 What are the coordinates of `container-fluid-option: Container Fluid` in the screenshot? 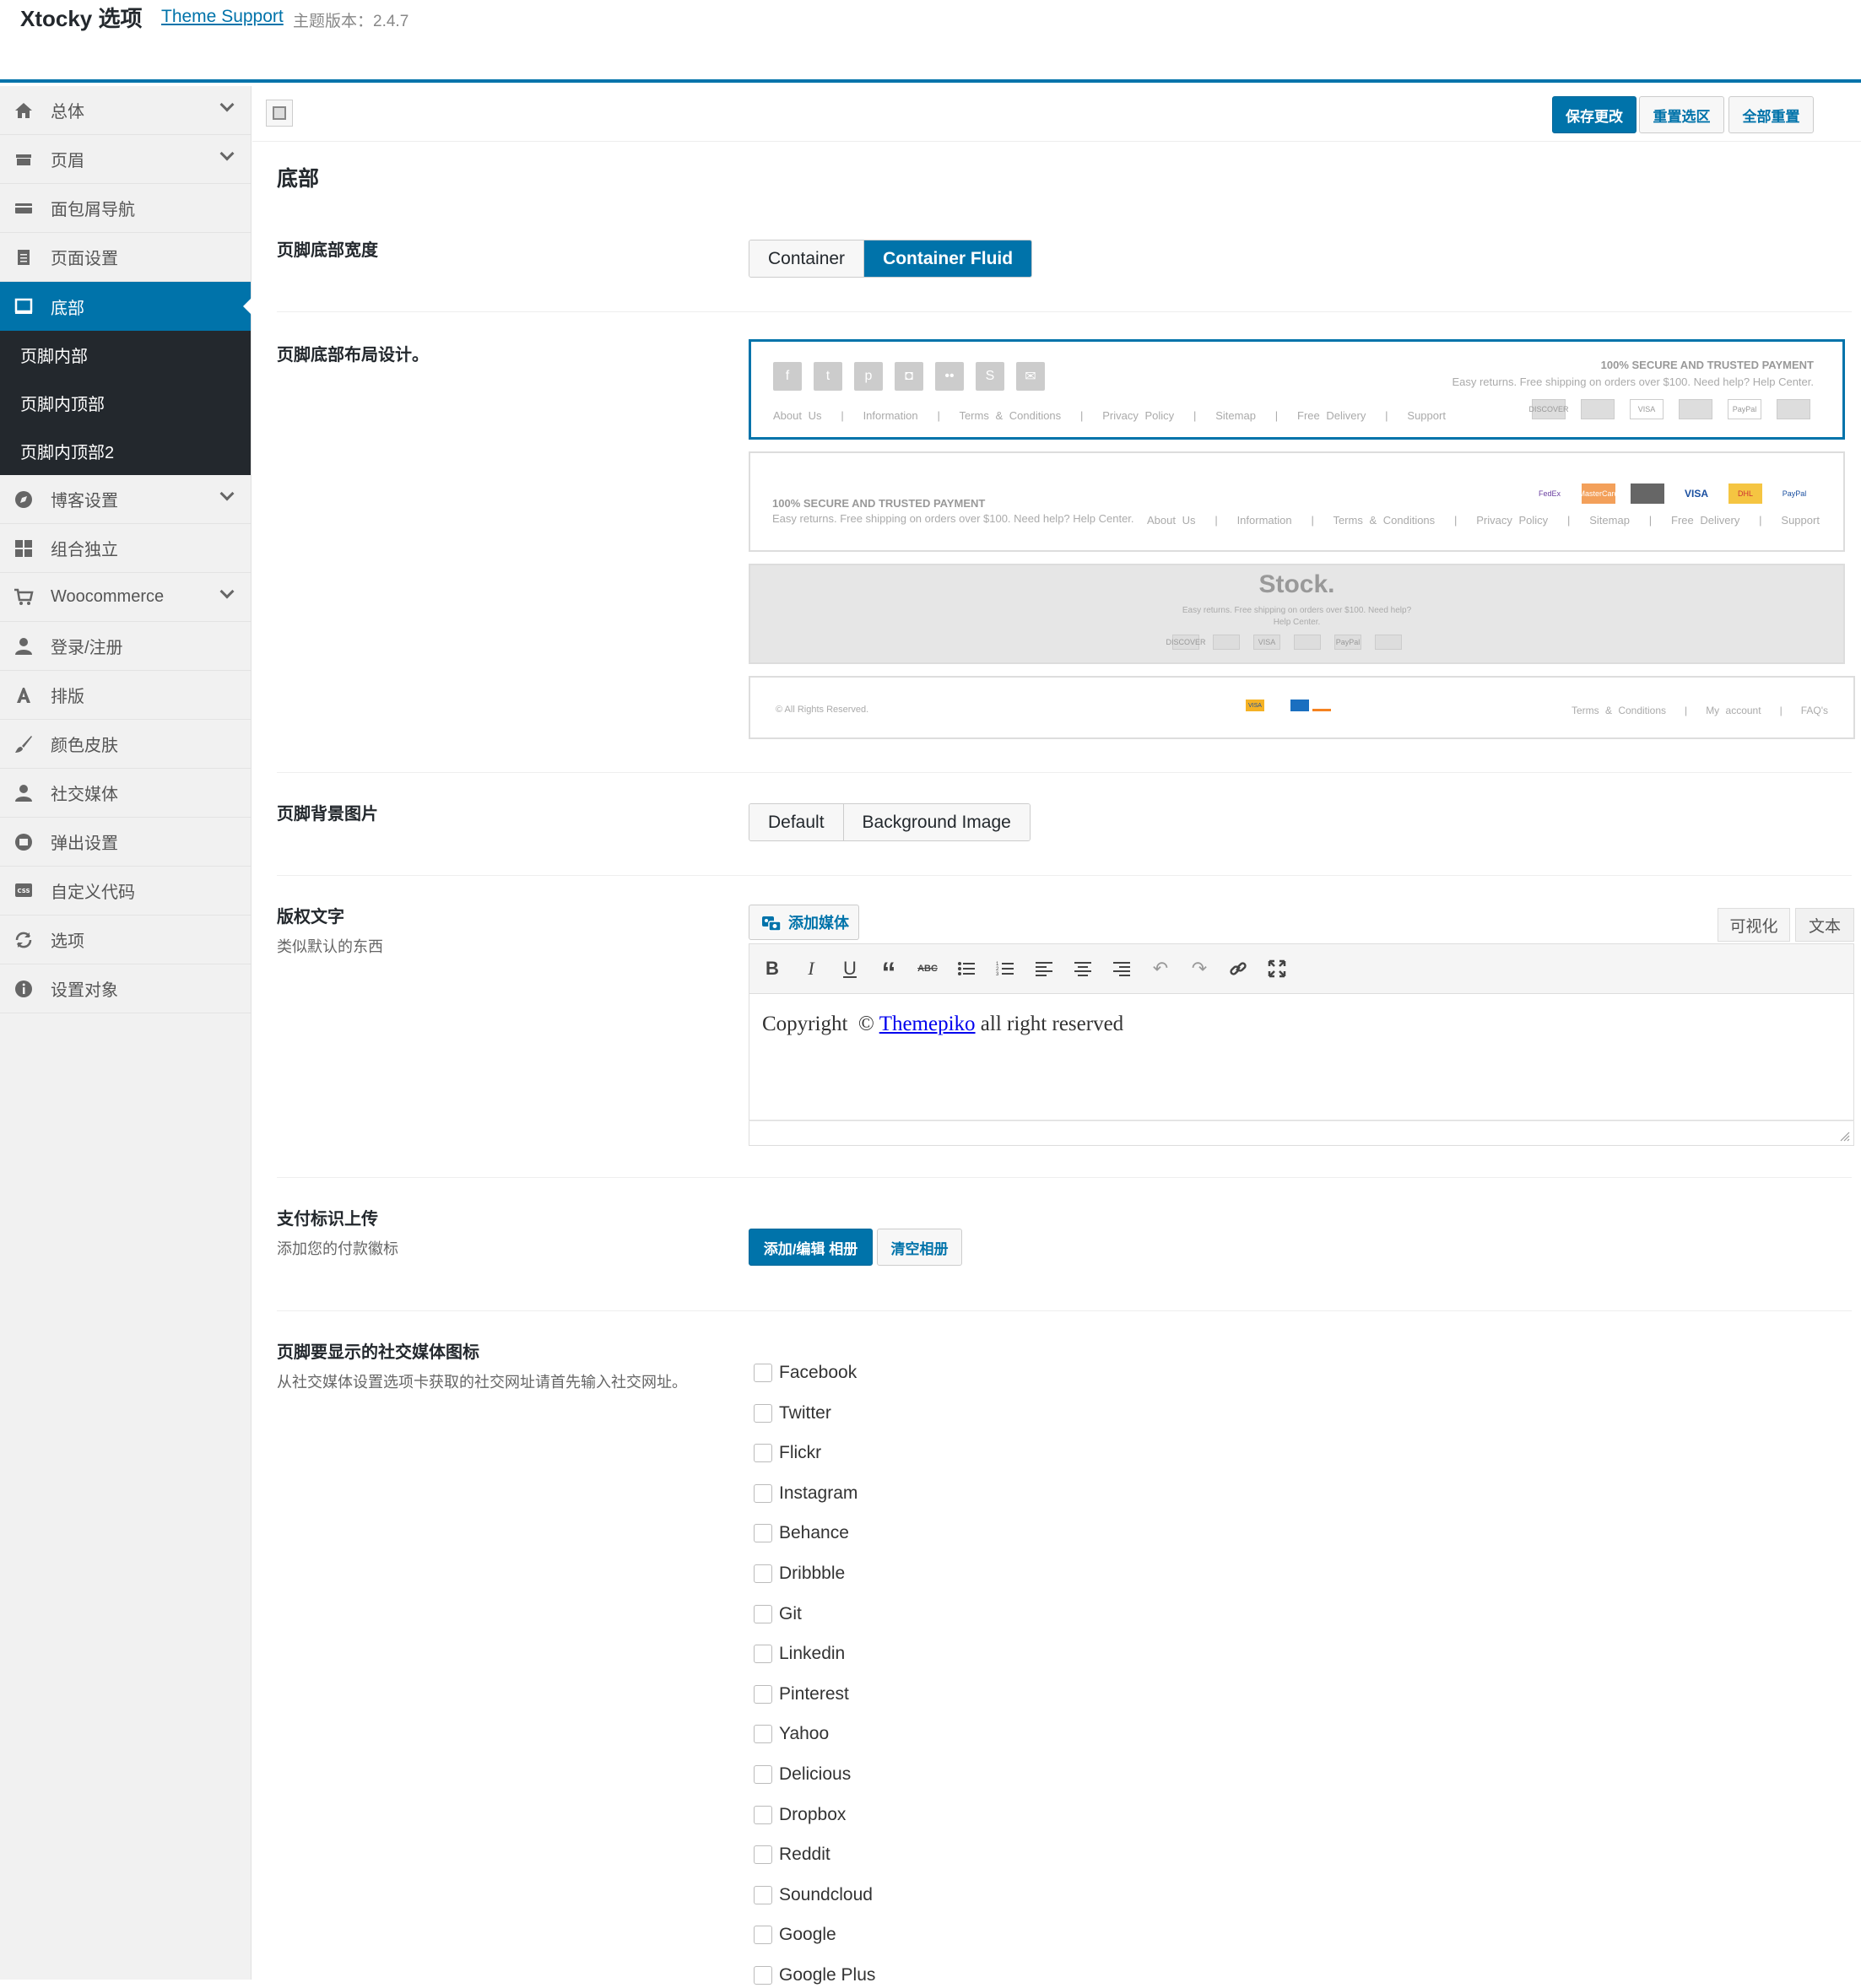 It's located at (948, 259).